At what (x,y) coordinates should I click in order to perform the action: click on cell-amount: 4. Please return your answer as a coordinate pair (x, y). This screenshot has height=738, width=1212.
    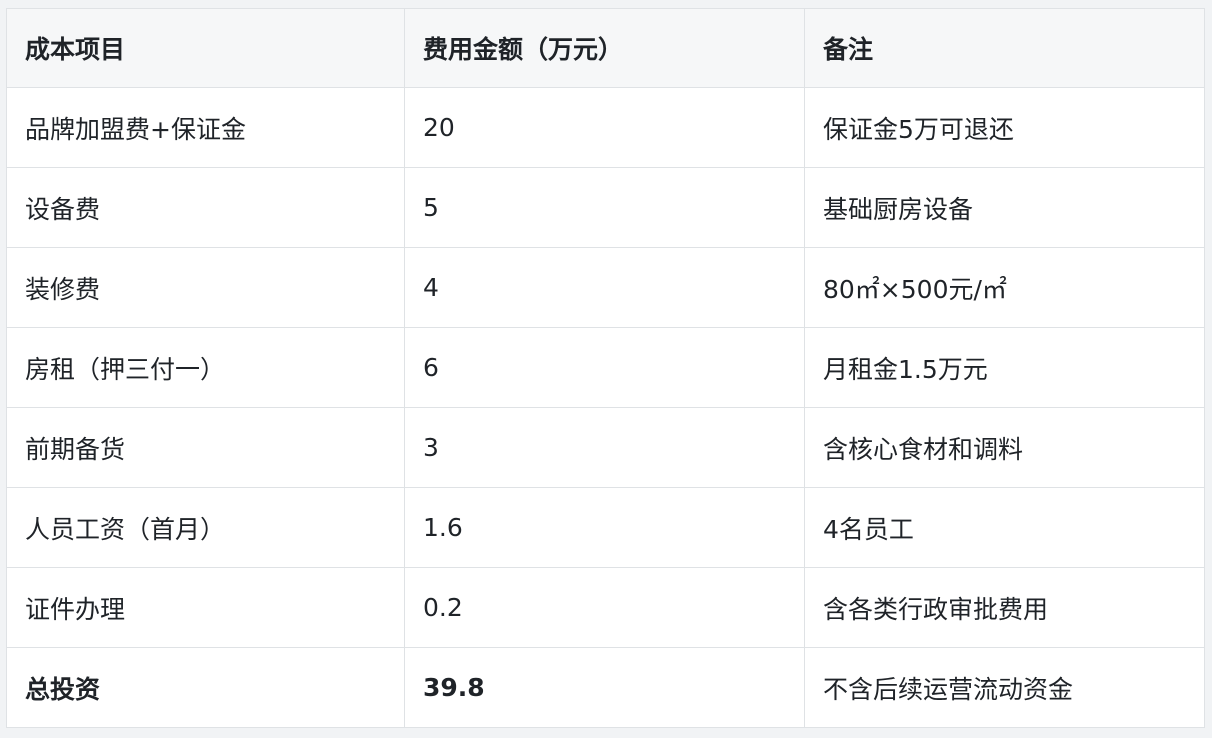
    Looking at the image, I should click on (604, 287).